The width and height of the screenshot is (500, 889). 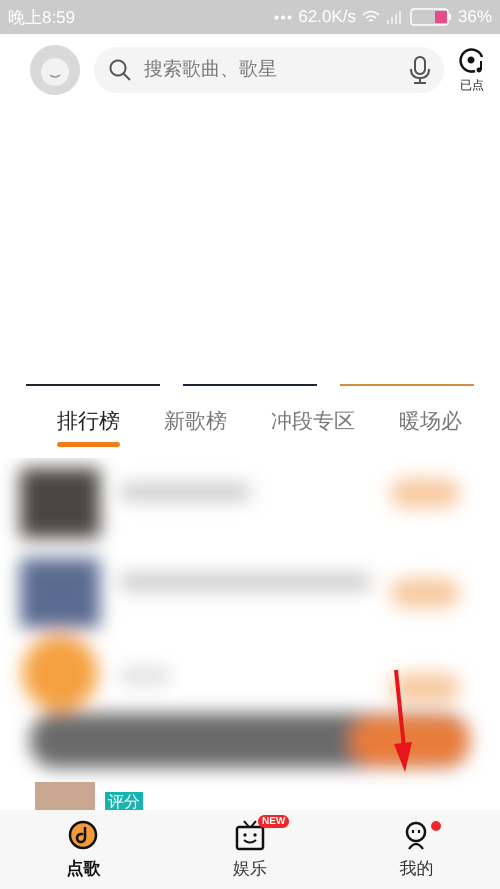 I want to click on disc-note-icon, so click(x=472, y=60).